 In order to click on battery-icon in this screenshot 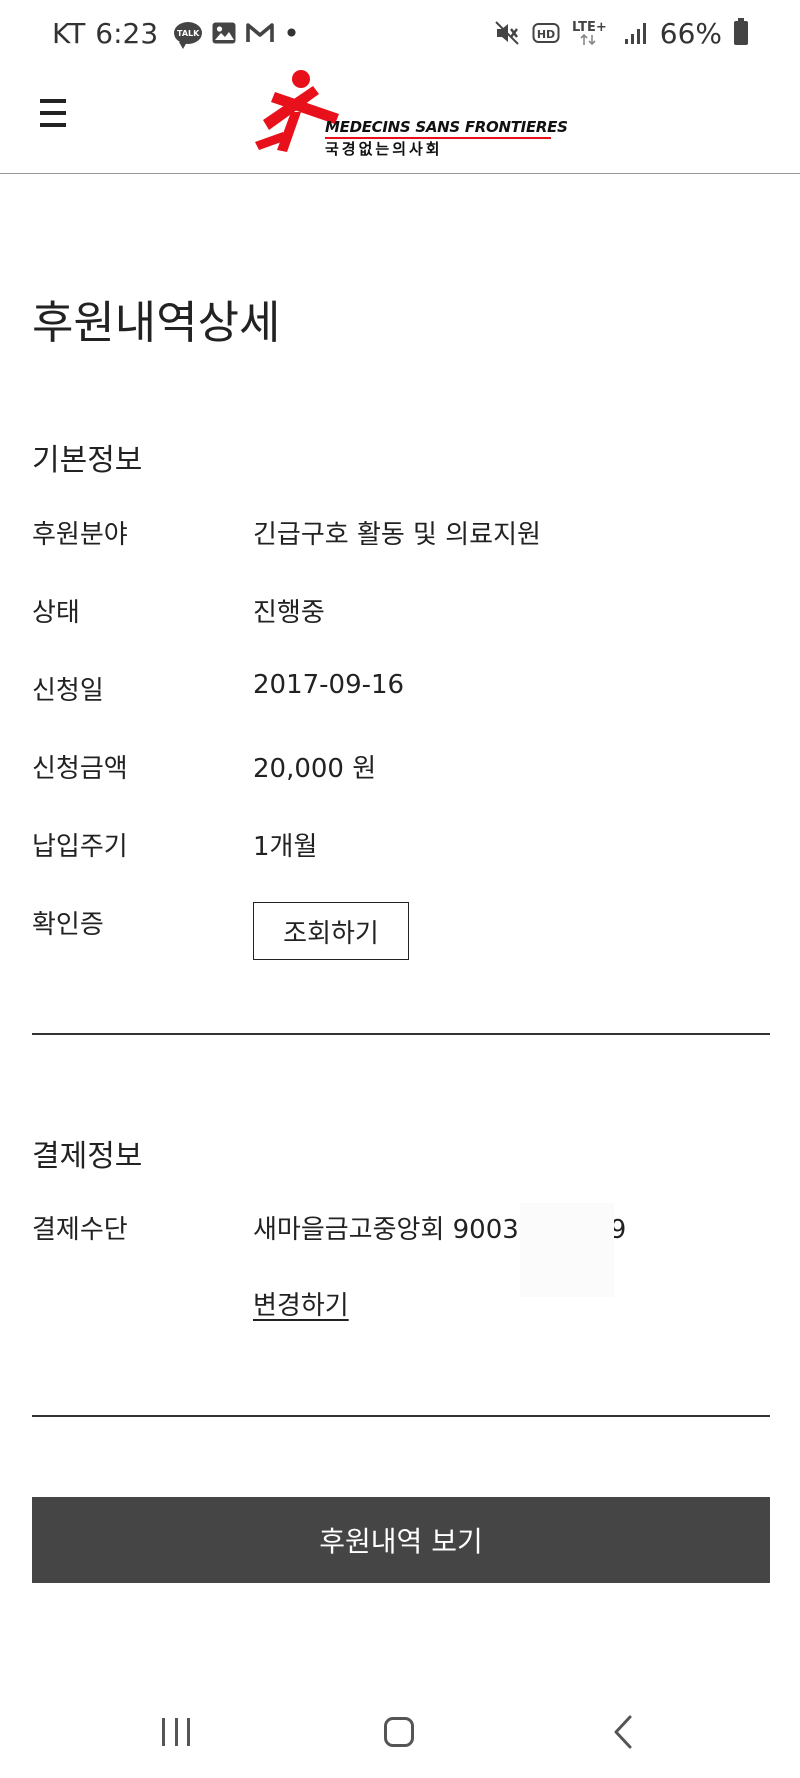, I will do `click(741, 31)`.